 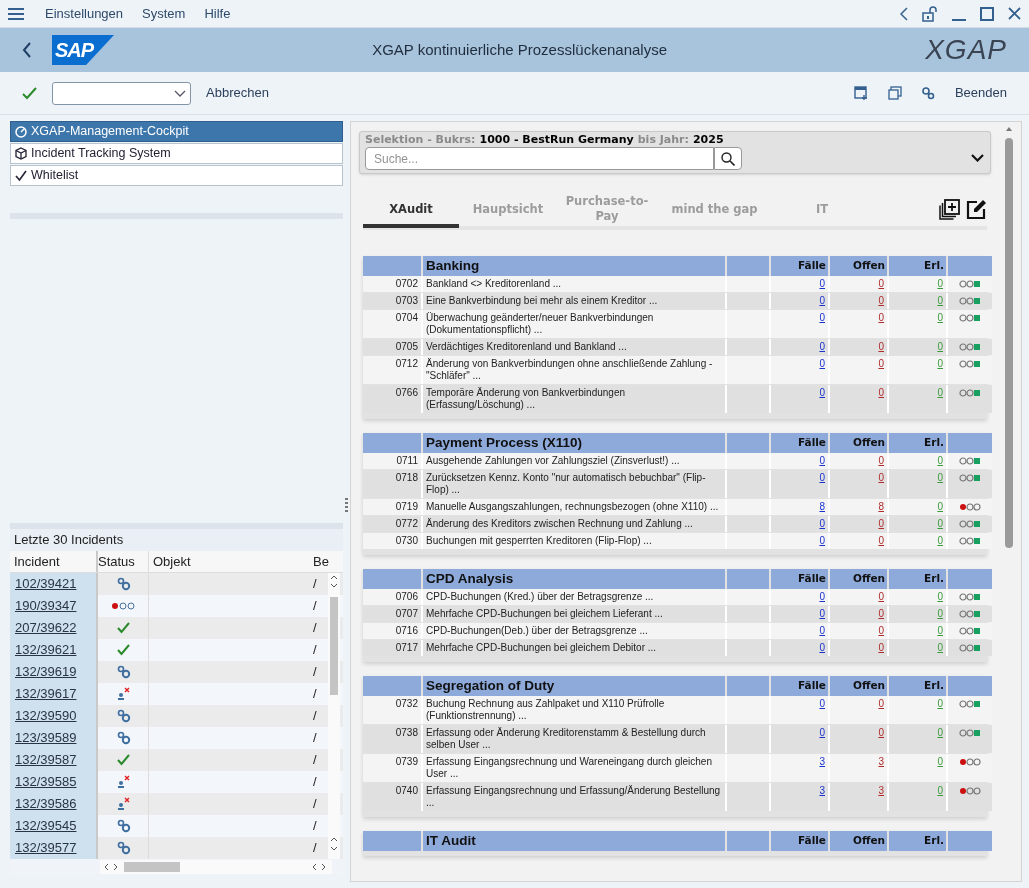 What do you see at coordinates (930, 13) in the screenshot?
I see `unlocked-lock-icon` at bounding box center [930, 13].